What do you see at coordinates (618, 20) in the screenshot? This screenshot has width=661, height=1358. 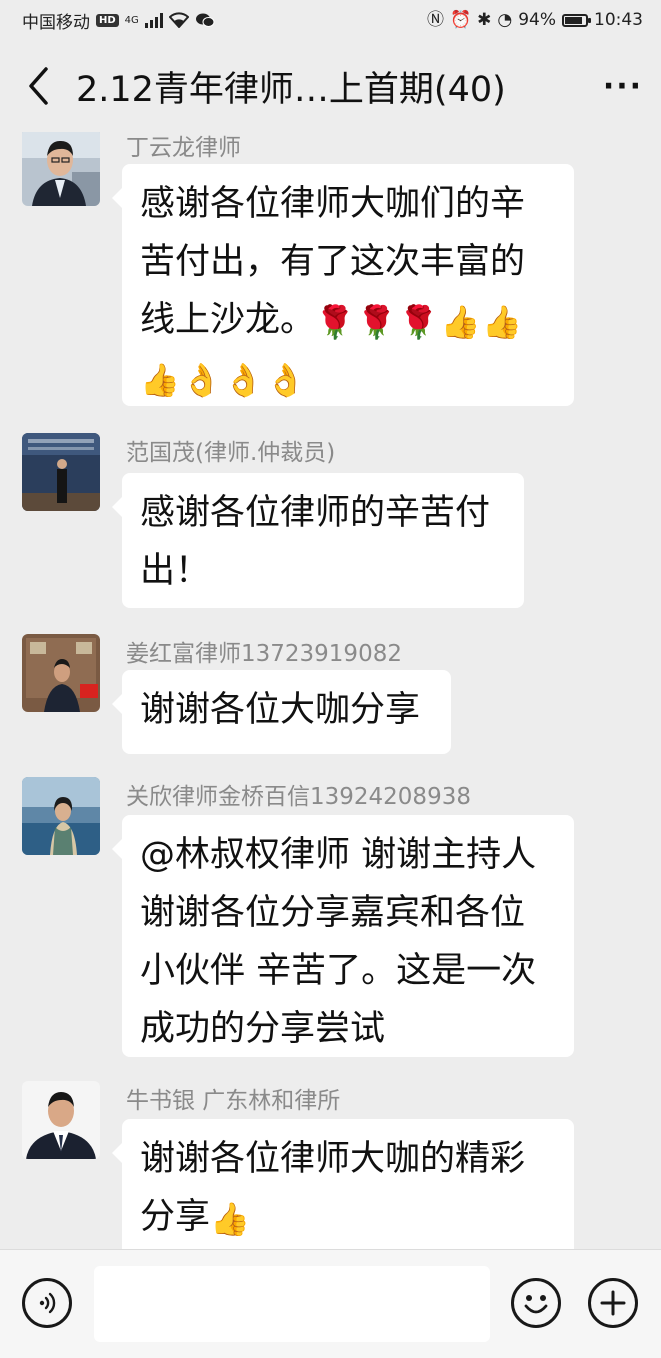 I see `clock: 10:43` at bounding box center [618, 20].